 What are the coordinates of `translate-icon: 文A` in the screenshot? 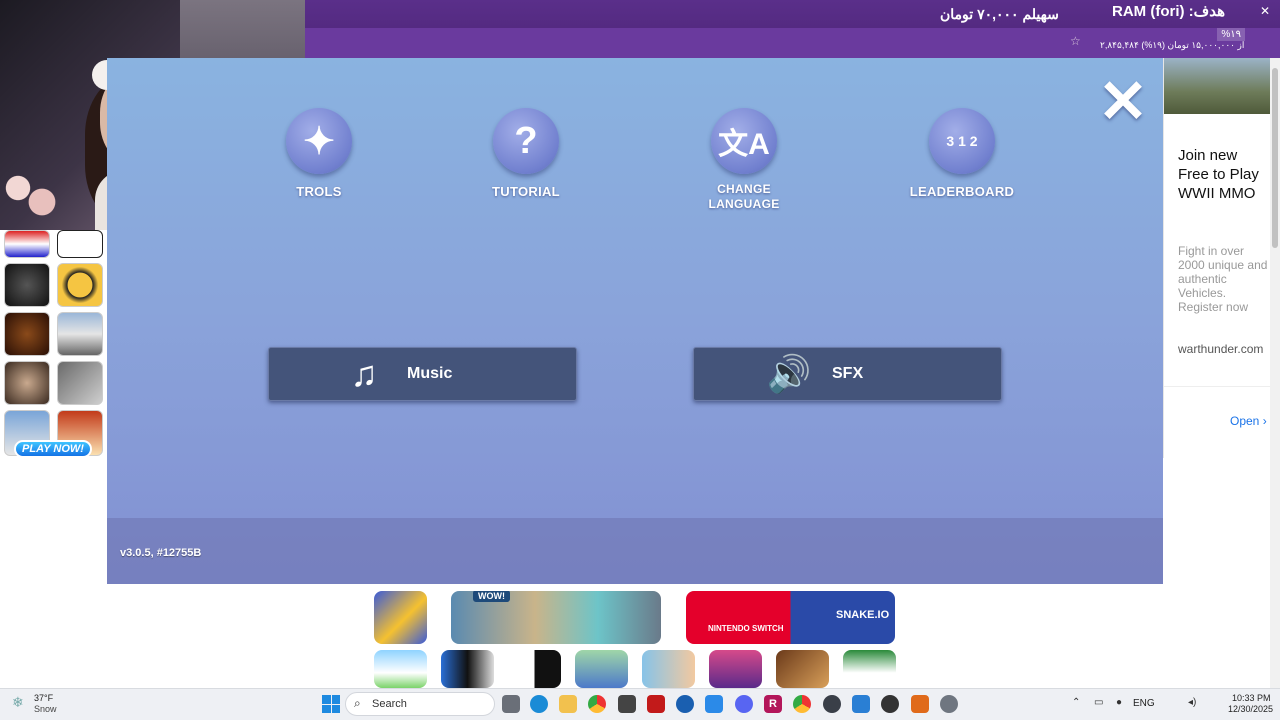 It's located at (744, 141).